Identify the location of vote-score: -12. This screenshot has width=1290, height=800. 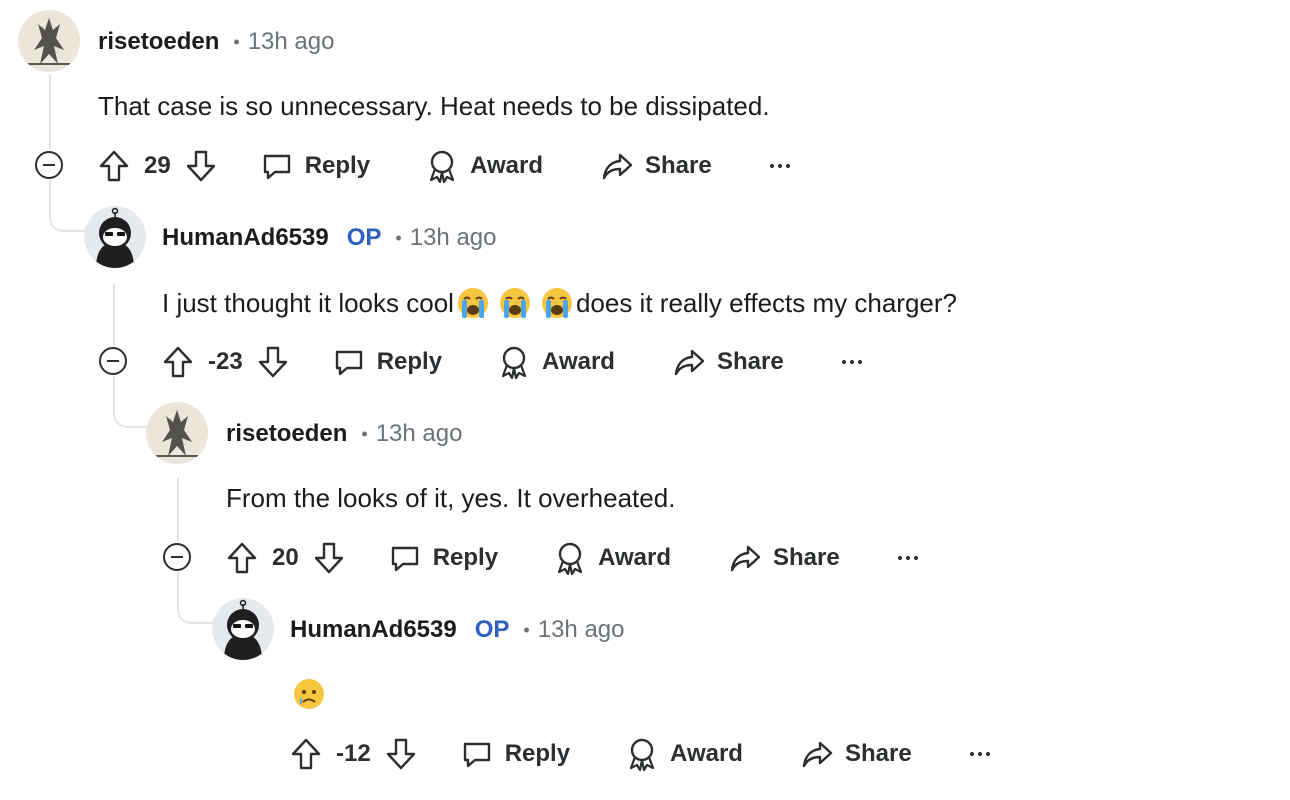
(353, 753).